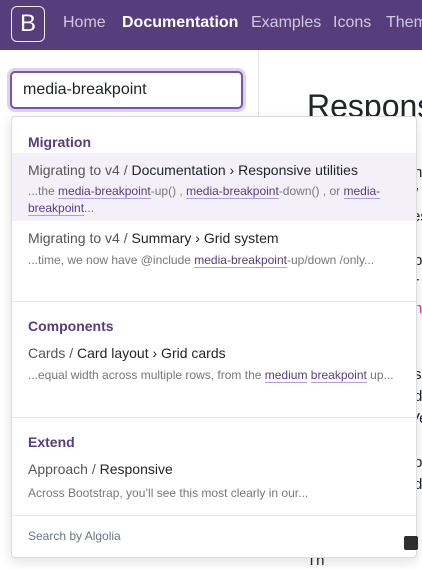 The height and width of the screenshot is (569, 422). I want to click on search-by-algolia: Search by Algolia, so click(74, 536).